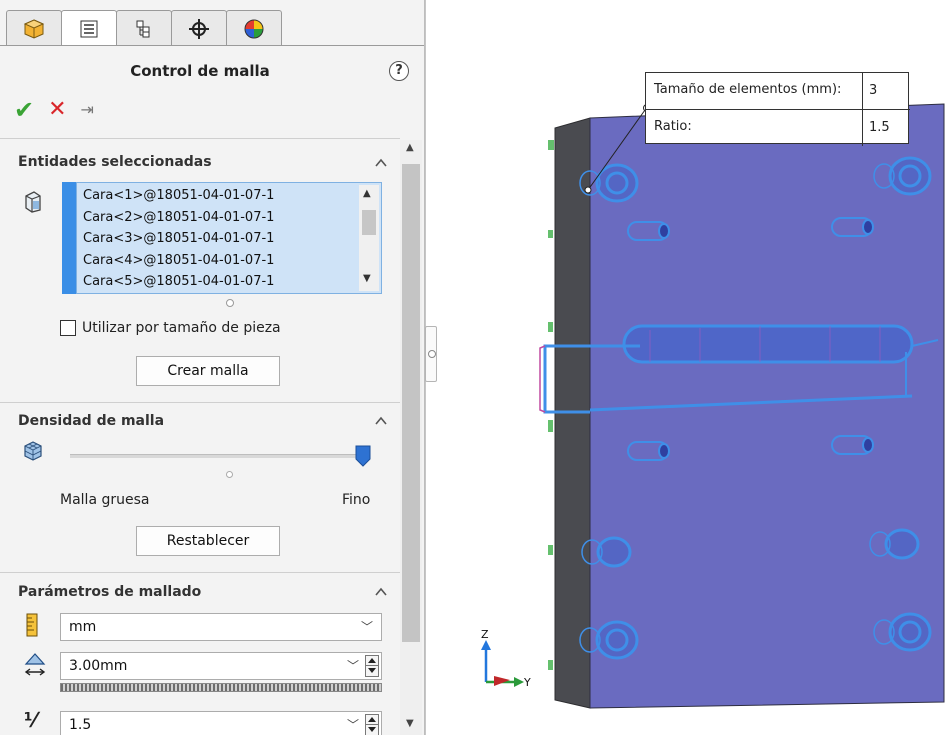 Image resolution: width=950 pixels, height=735 pixels. I want to click on element-size-icon, so click(35, 664).